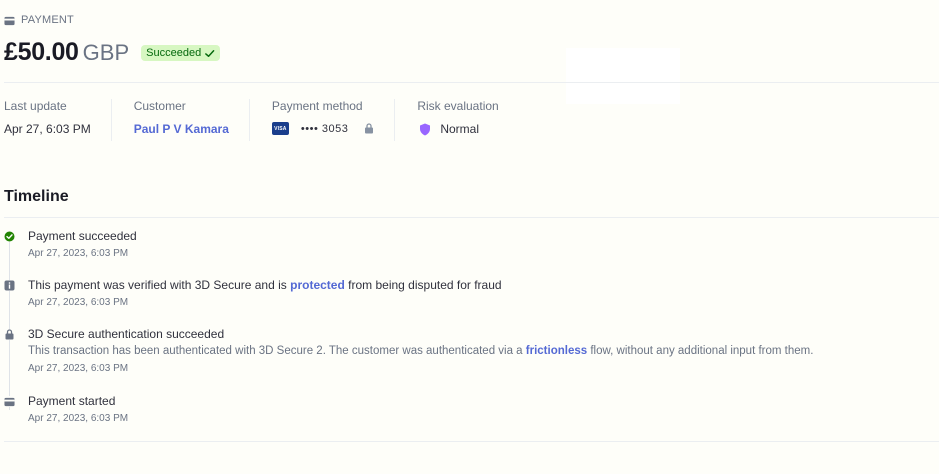 This screenshot has height=474, width=939. Describe the element at coordinates (36, 196) in the screenshot. I see `timeline-title: Timeline` at that location.